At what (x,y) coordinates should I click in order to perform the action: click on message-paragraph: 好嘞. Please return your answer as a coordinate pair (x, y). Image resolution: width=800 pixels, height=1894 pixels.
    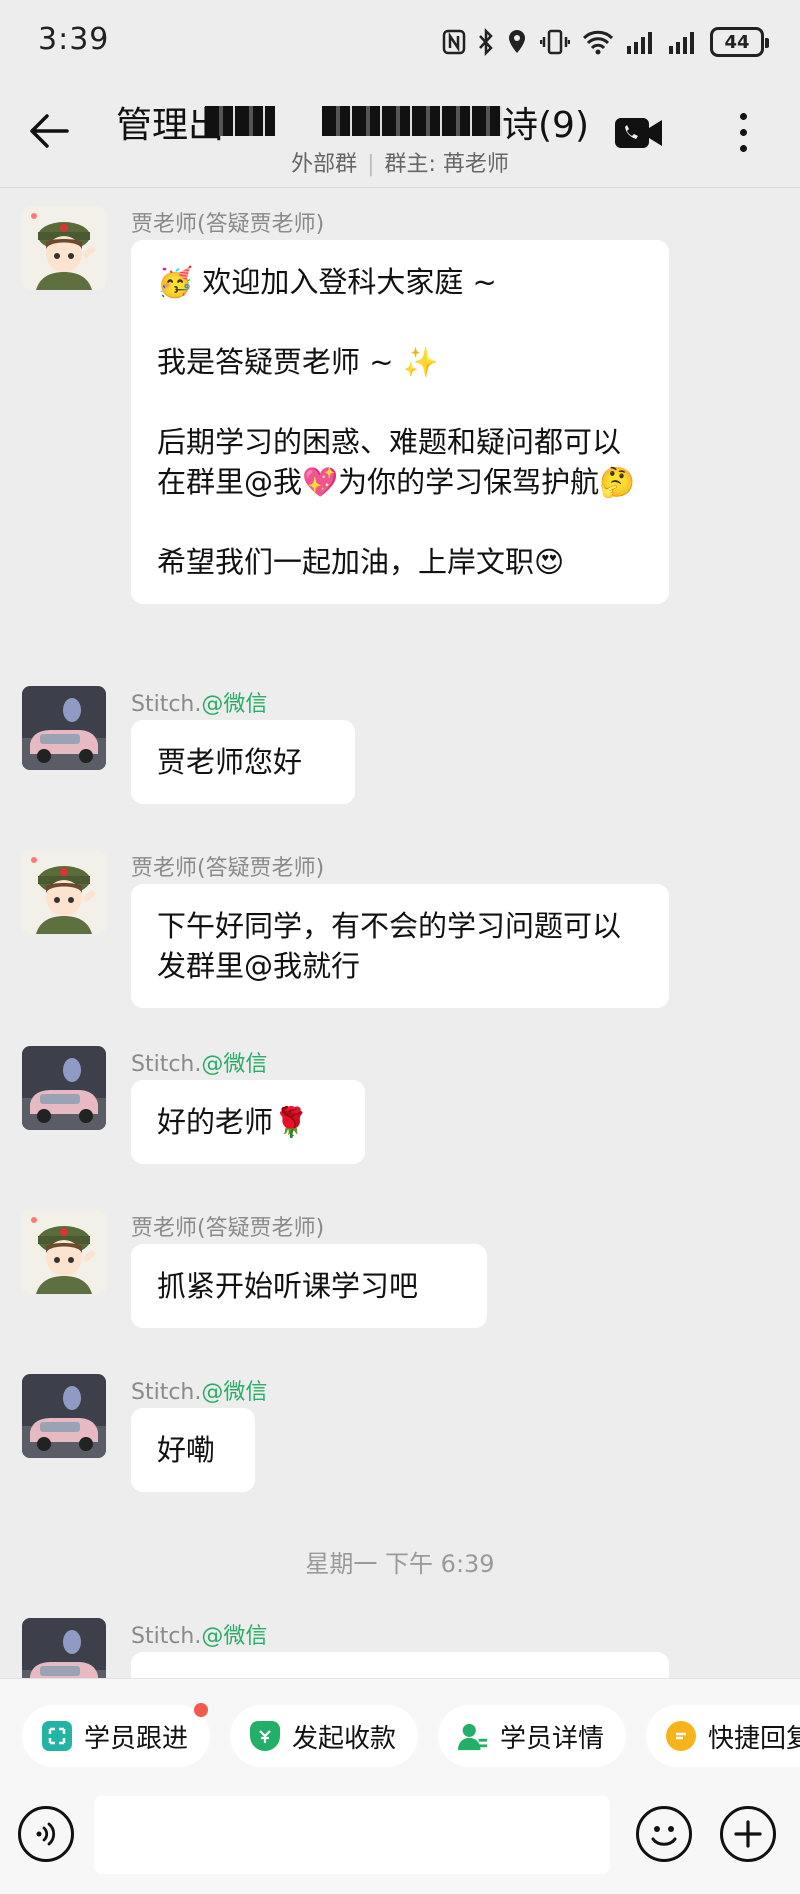
    Looking at the image, I should click on (186, 1450).